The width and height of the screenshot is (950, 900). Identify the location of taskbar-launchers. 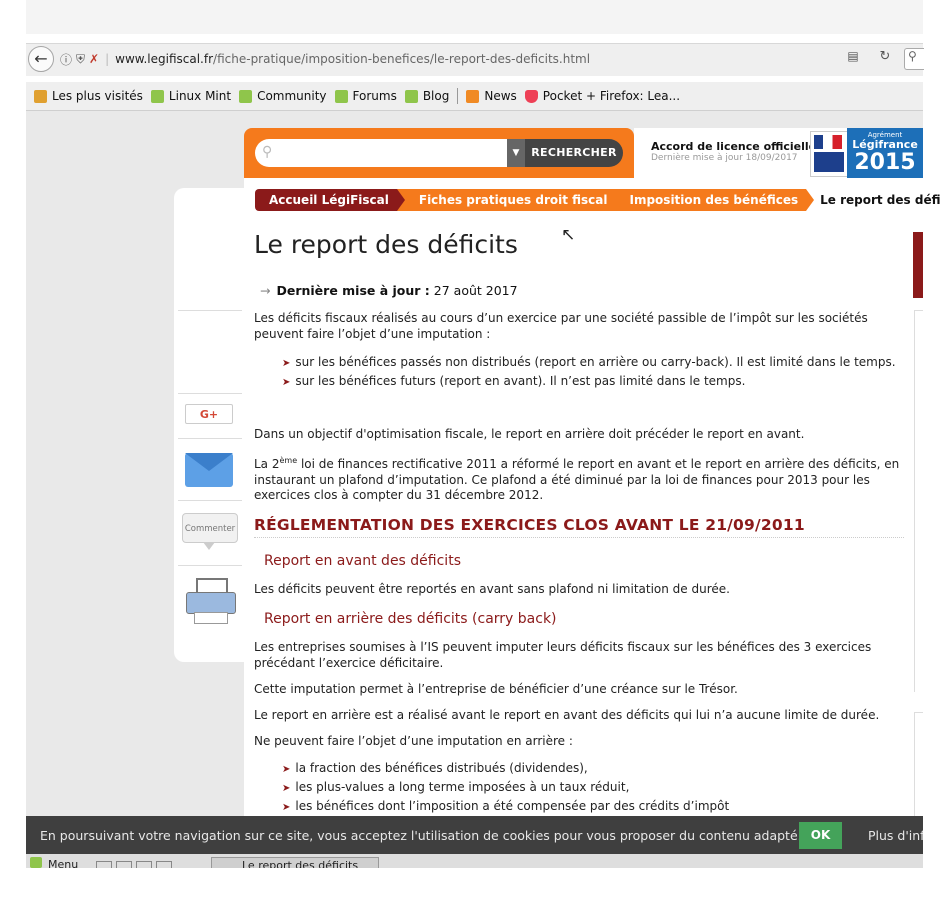
(148, 862).